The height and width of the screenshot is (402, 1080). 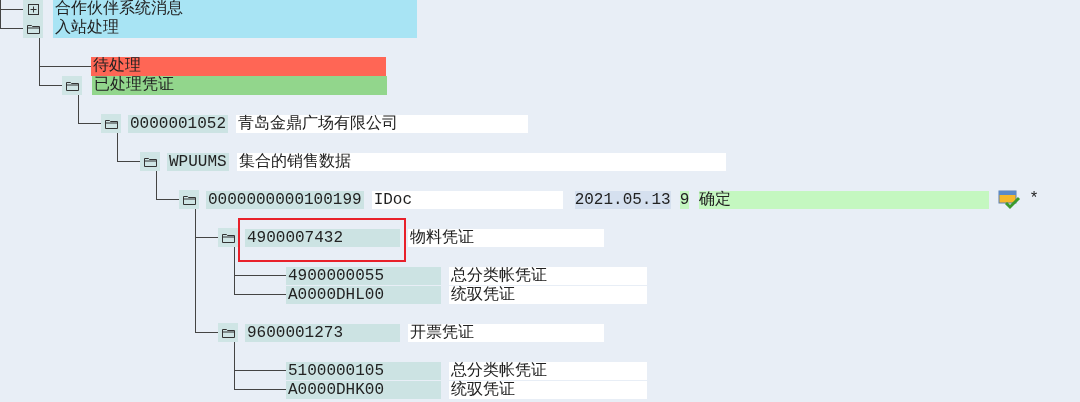 What do you see at coordinates (178, 123) in the screenshot?
I see `object-key: 0000001052` at bounding box center [178, 123].